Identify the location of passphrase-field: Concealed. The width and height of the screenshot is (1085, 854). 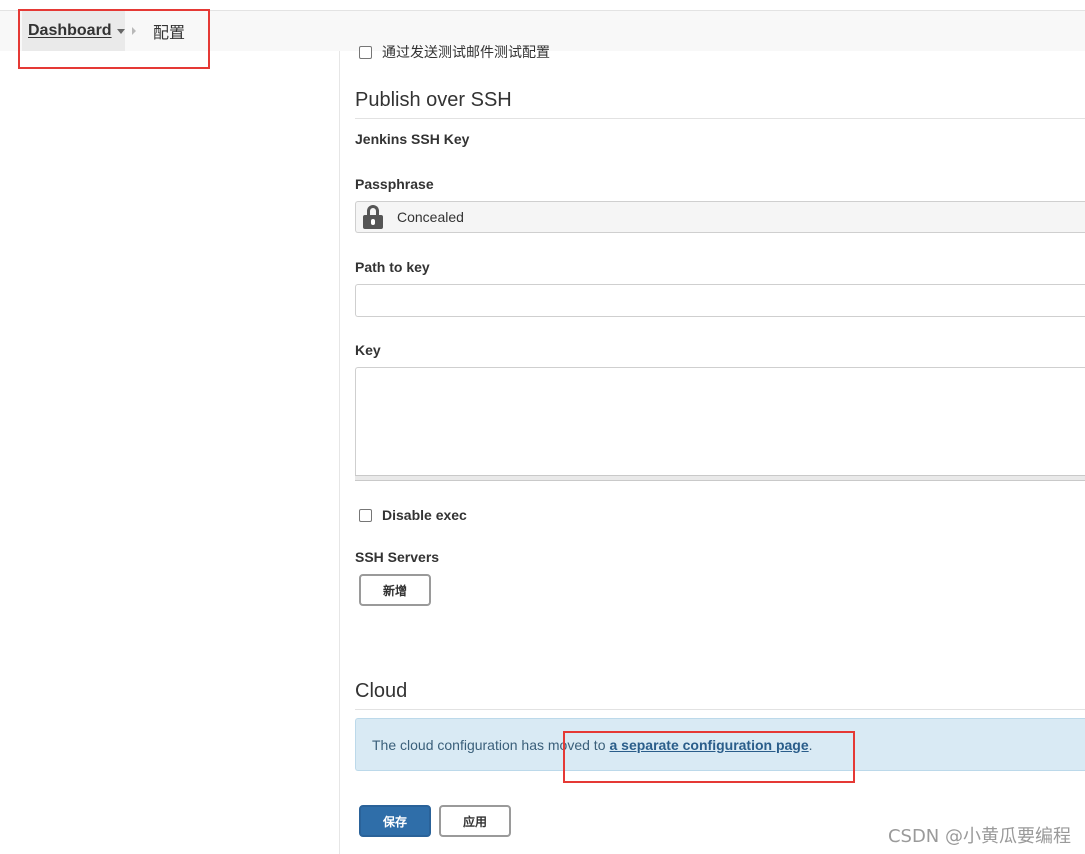
(720, 217).